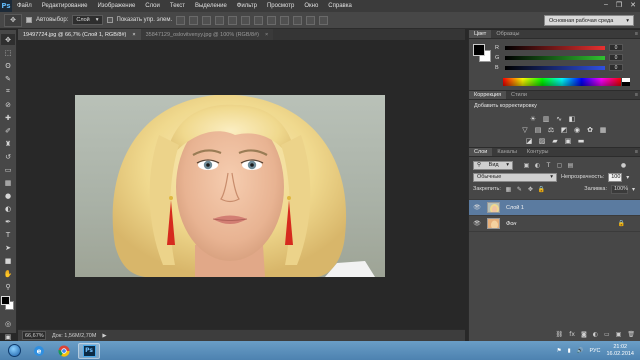 The width and height of the screenshot is (640, 360). What do you see at coordinates (530, 189) in the screenshot?
I see `lock-position-icon: ✥` at bounding box center [530, 189].